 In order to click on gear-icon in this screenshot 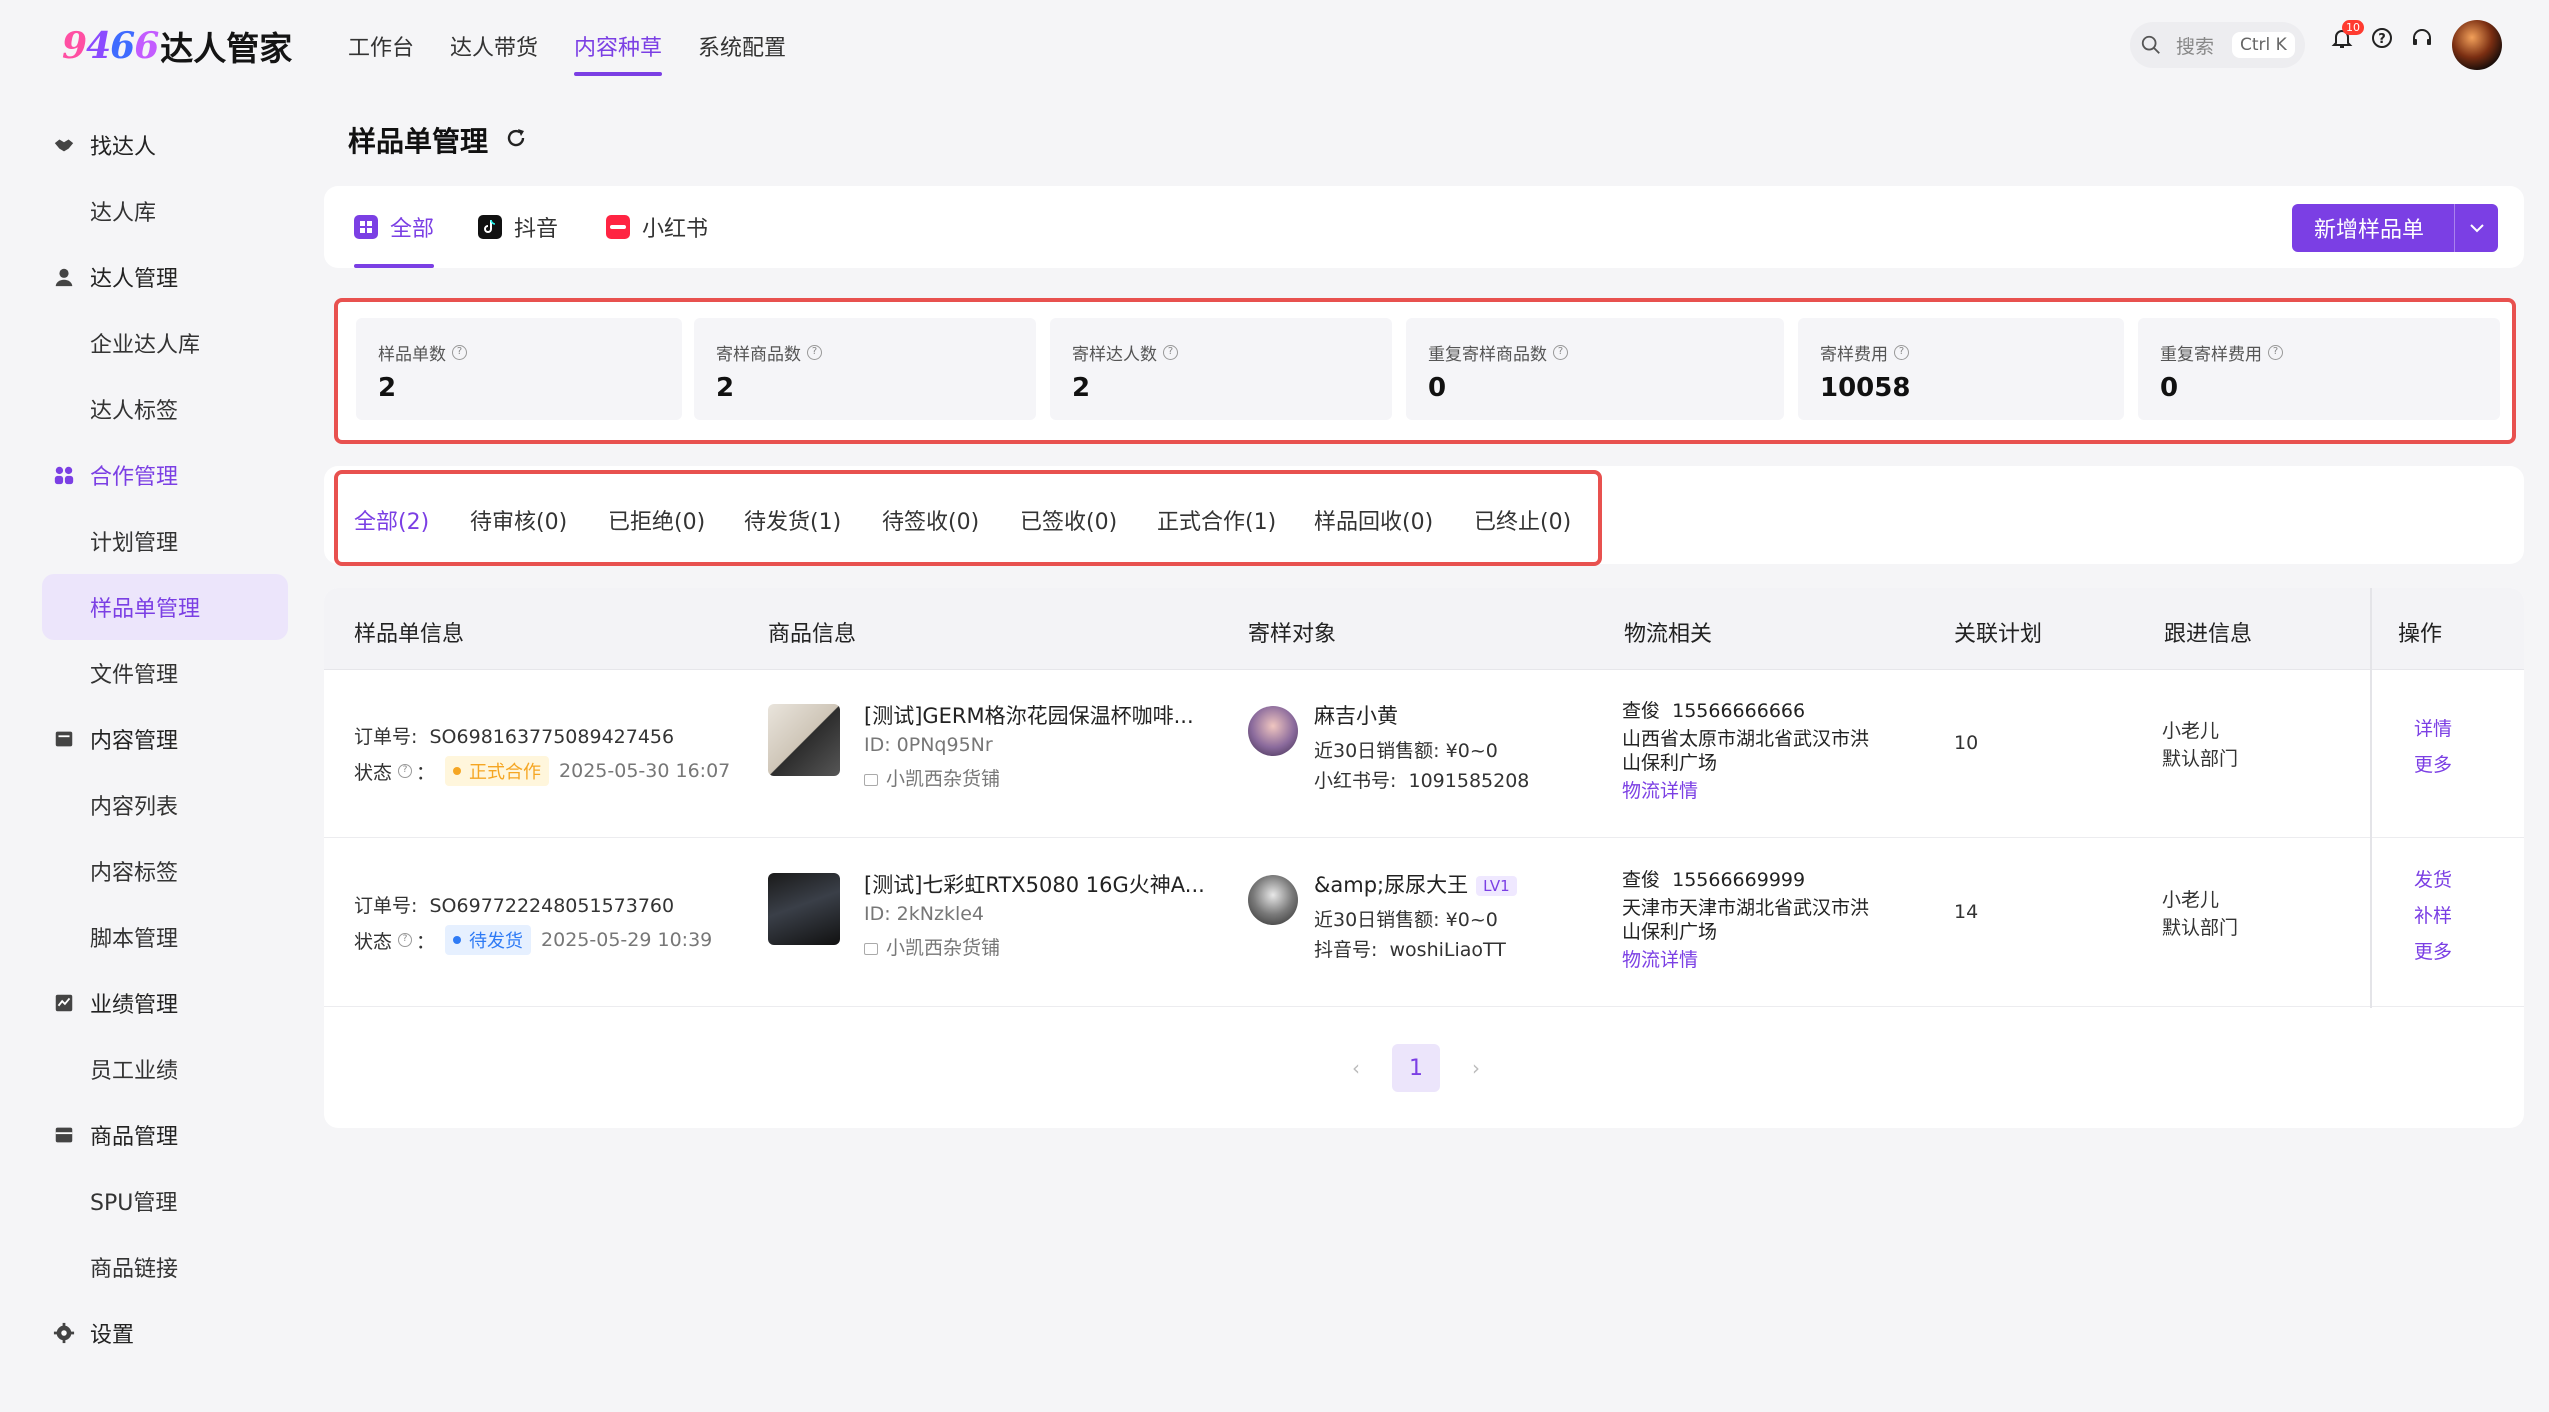, I will do `click(64, 1333)`.